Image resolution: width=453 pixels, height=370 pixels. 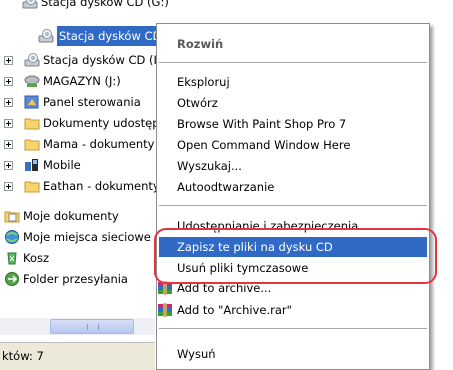 What do you see at coordinates (105, 4) in the screenshot?
I see `tree-item-label: Stacja dysków CD (G:)` at bounding box center [105, 4].